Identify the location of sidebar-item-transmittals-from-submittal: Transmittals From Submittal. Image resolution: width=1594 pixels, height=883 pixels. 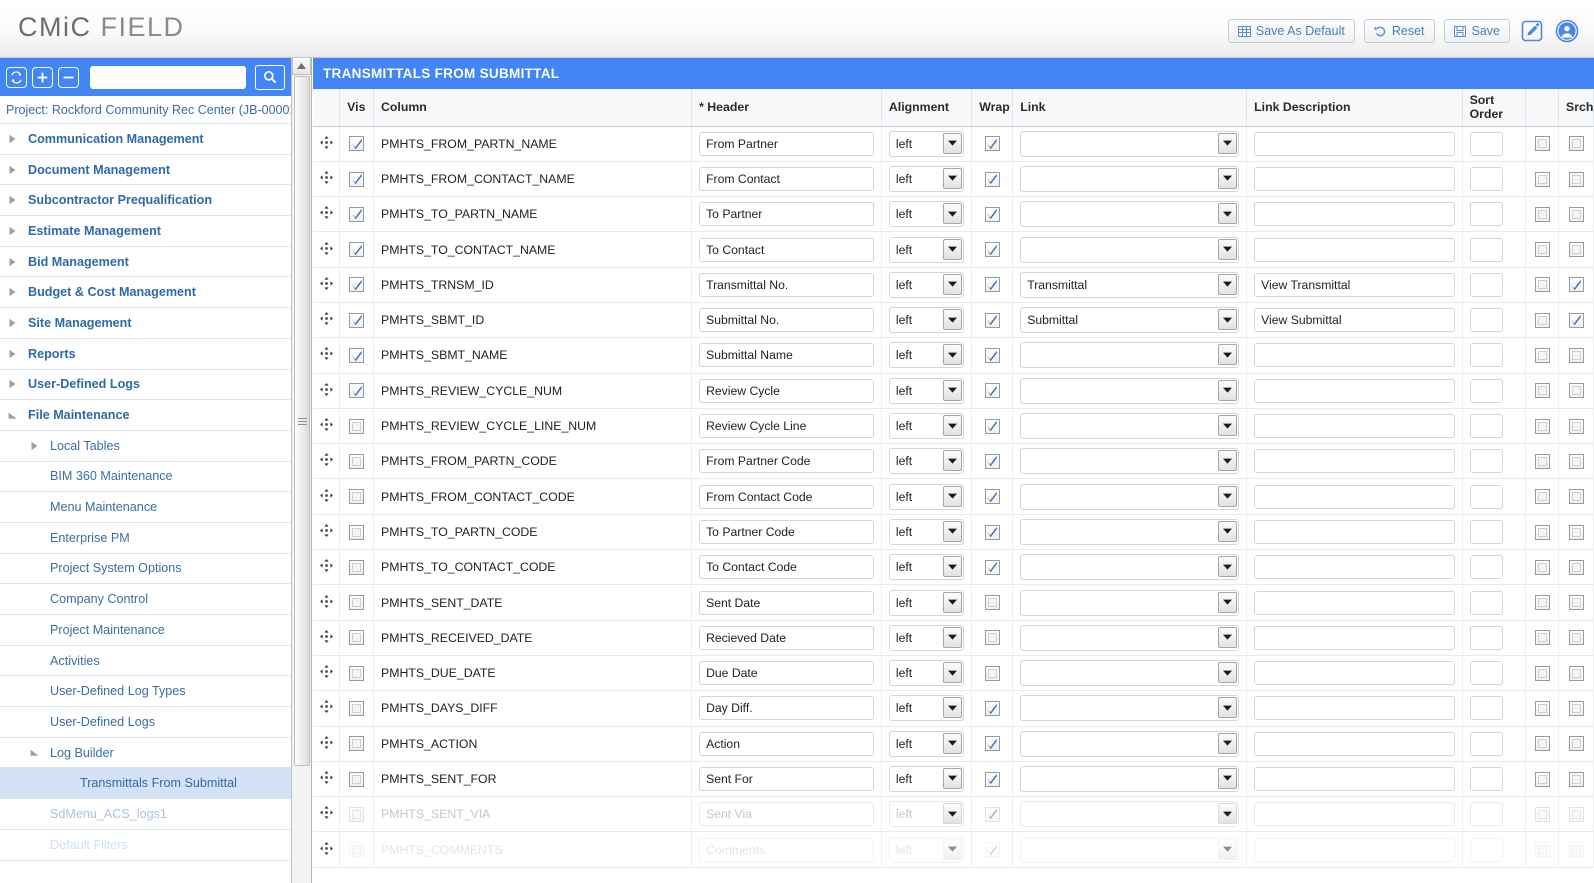
(145, 784).